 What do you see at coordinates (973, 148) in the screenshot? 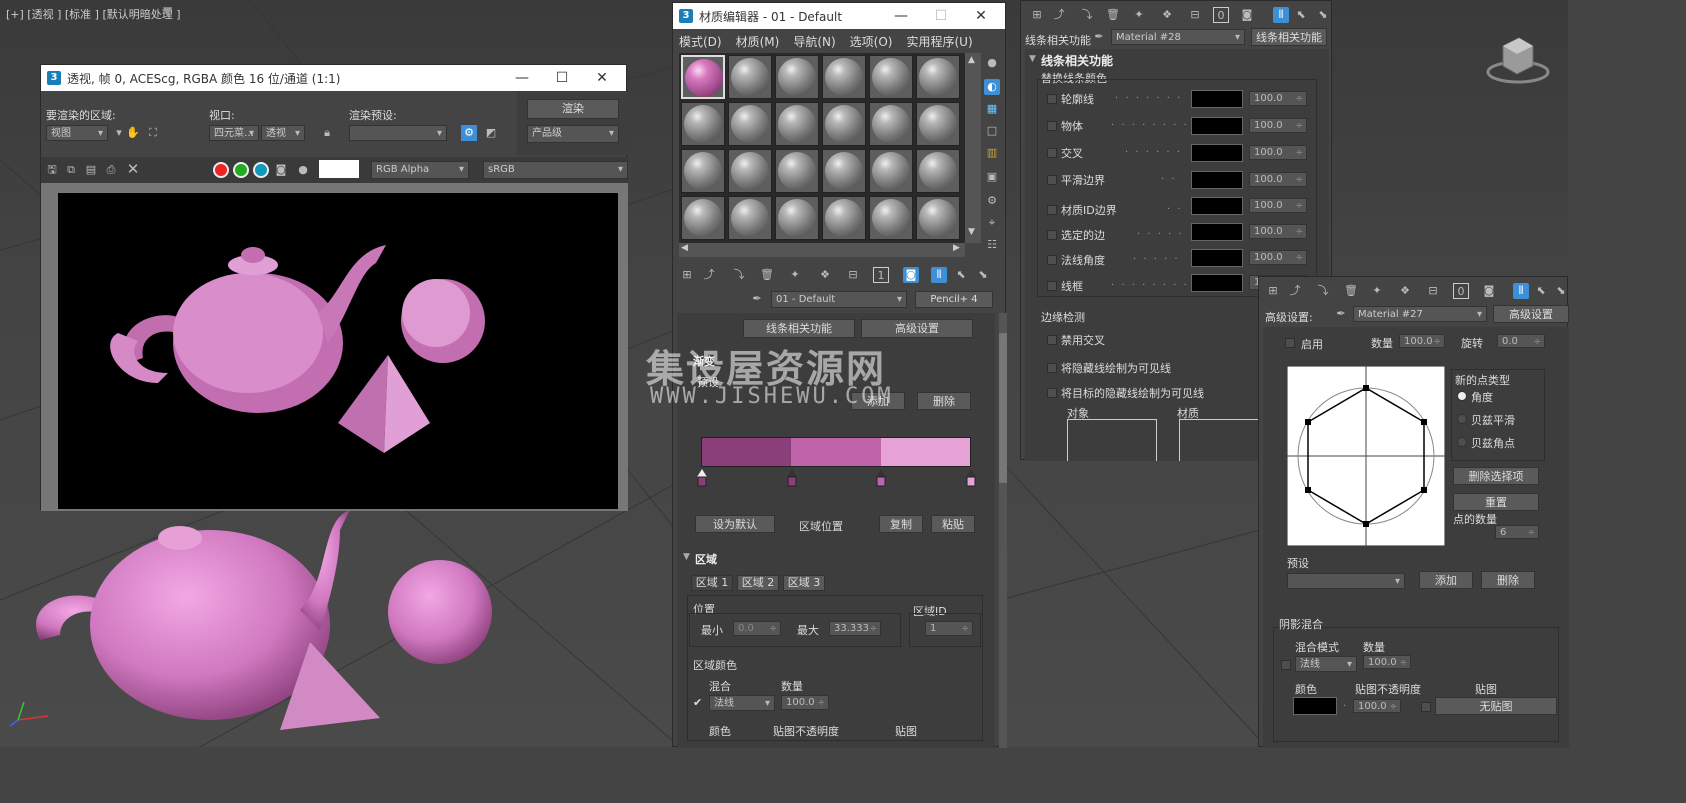
I see `slot-vertical-scrollbar: ▲ ▼` at bounding box center [973, 148].